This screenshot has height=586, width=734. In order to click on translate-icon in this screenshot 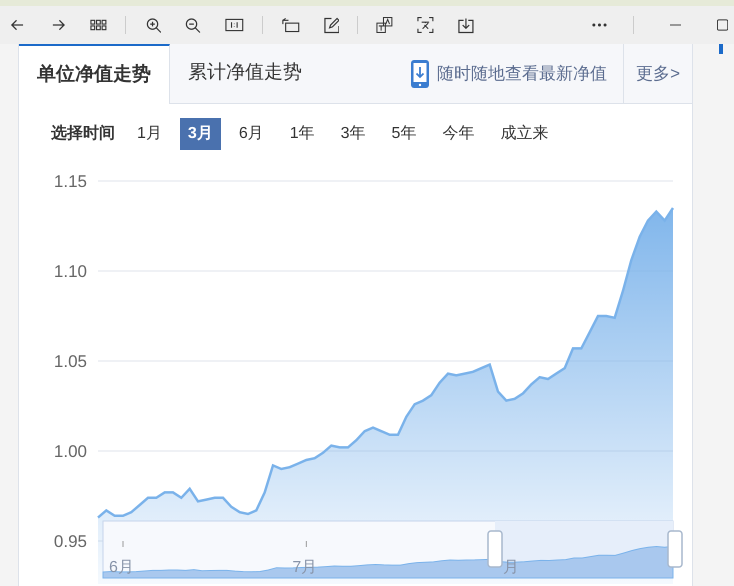, I will do `click(385, 25)`.